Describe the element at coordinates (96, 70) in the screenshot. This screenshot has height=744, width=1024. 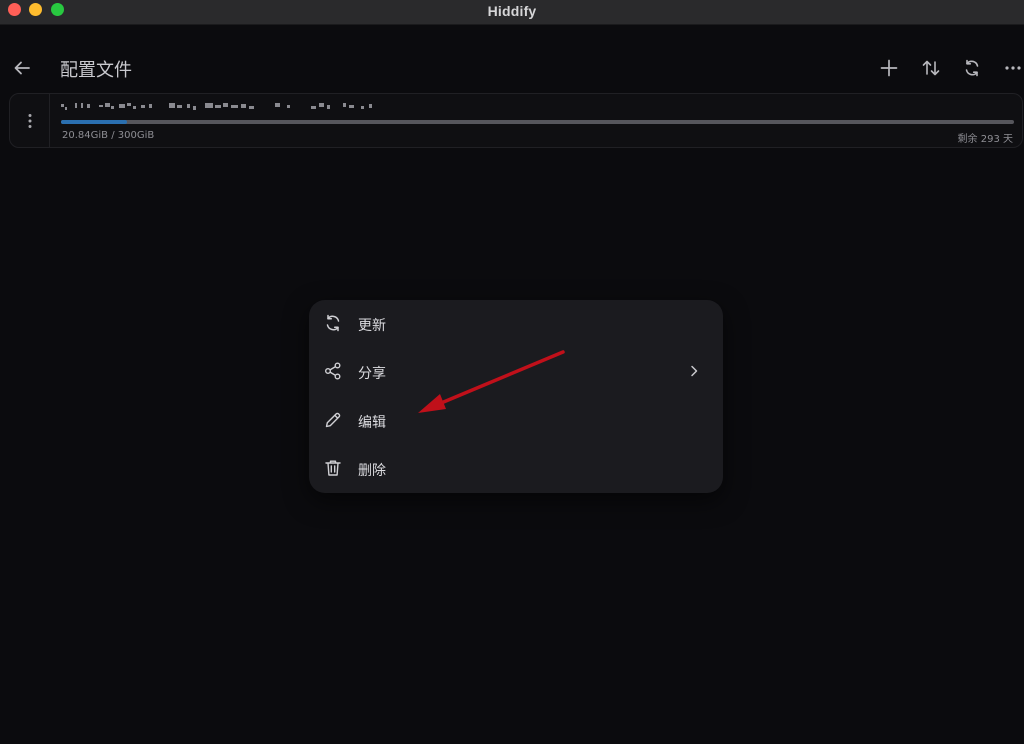
I see `page-title: 配置文件` at that location.